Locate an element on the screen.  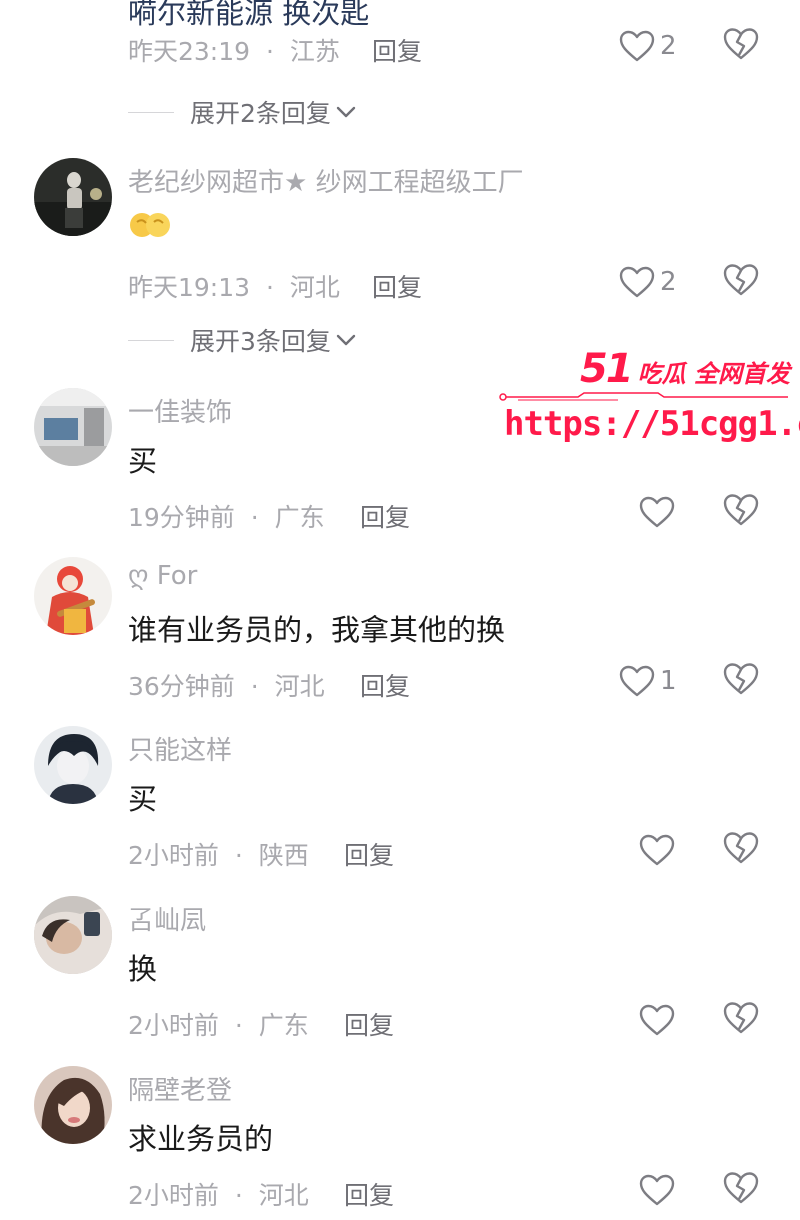
watermark-brand: 51 吃瓜 全网首发 is located at coordinates (685, 369).